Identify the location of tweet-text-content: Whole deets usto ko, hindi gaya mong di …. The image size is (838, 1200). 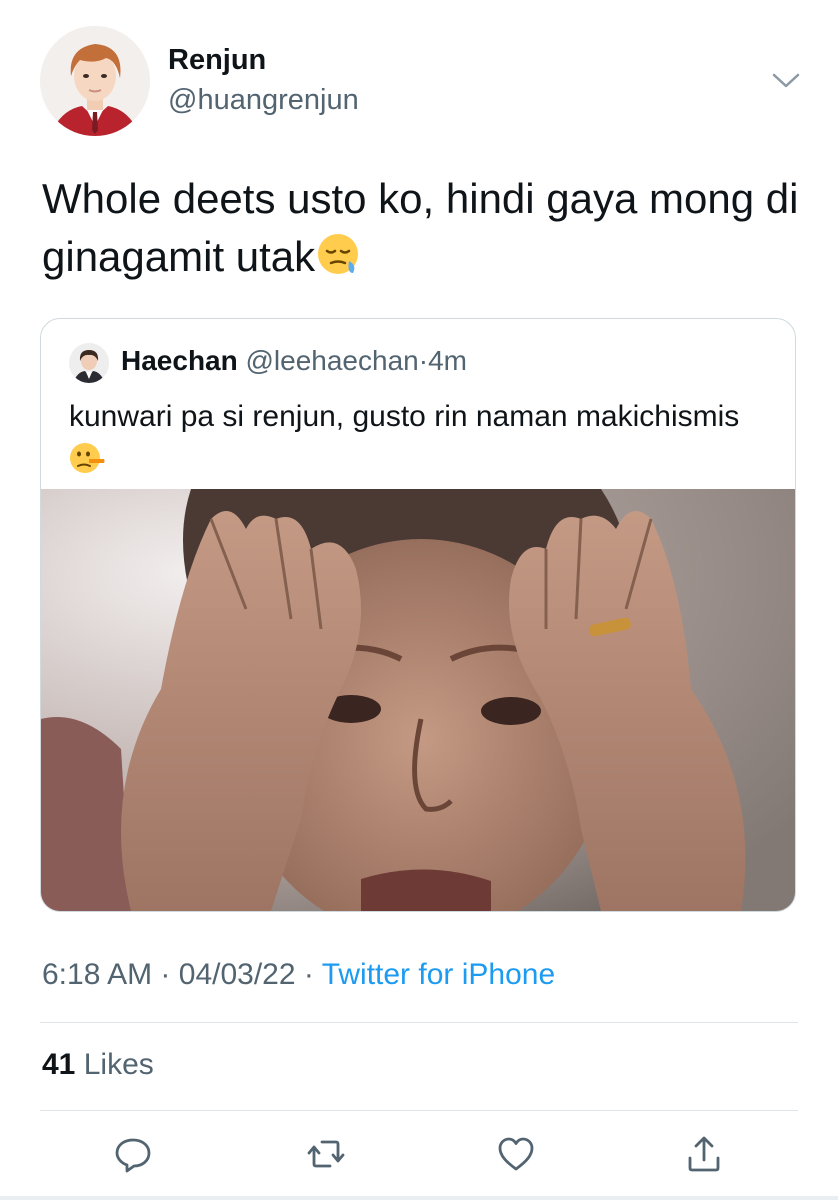
(420, 227).